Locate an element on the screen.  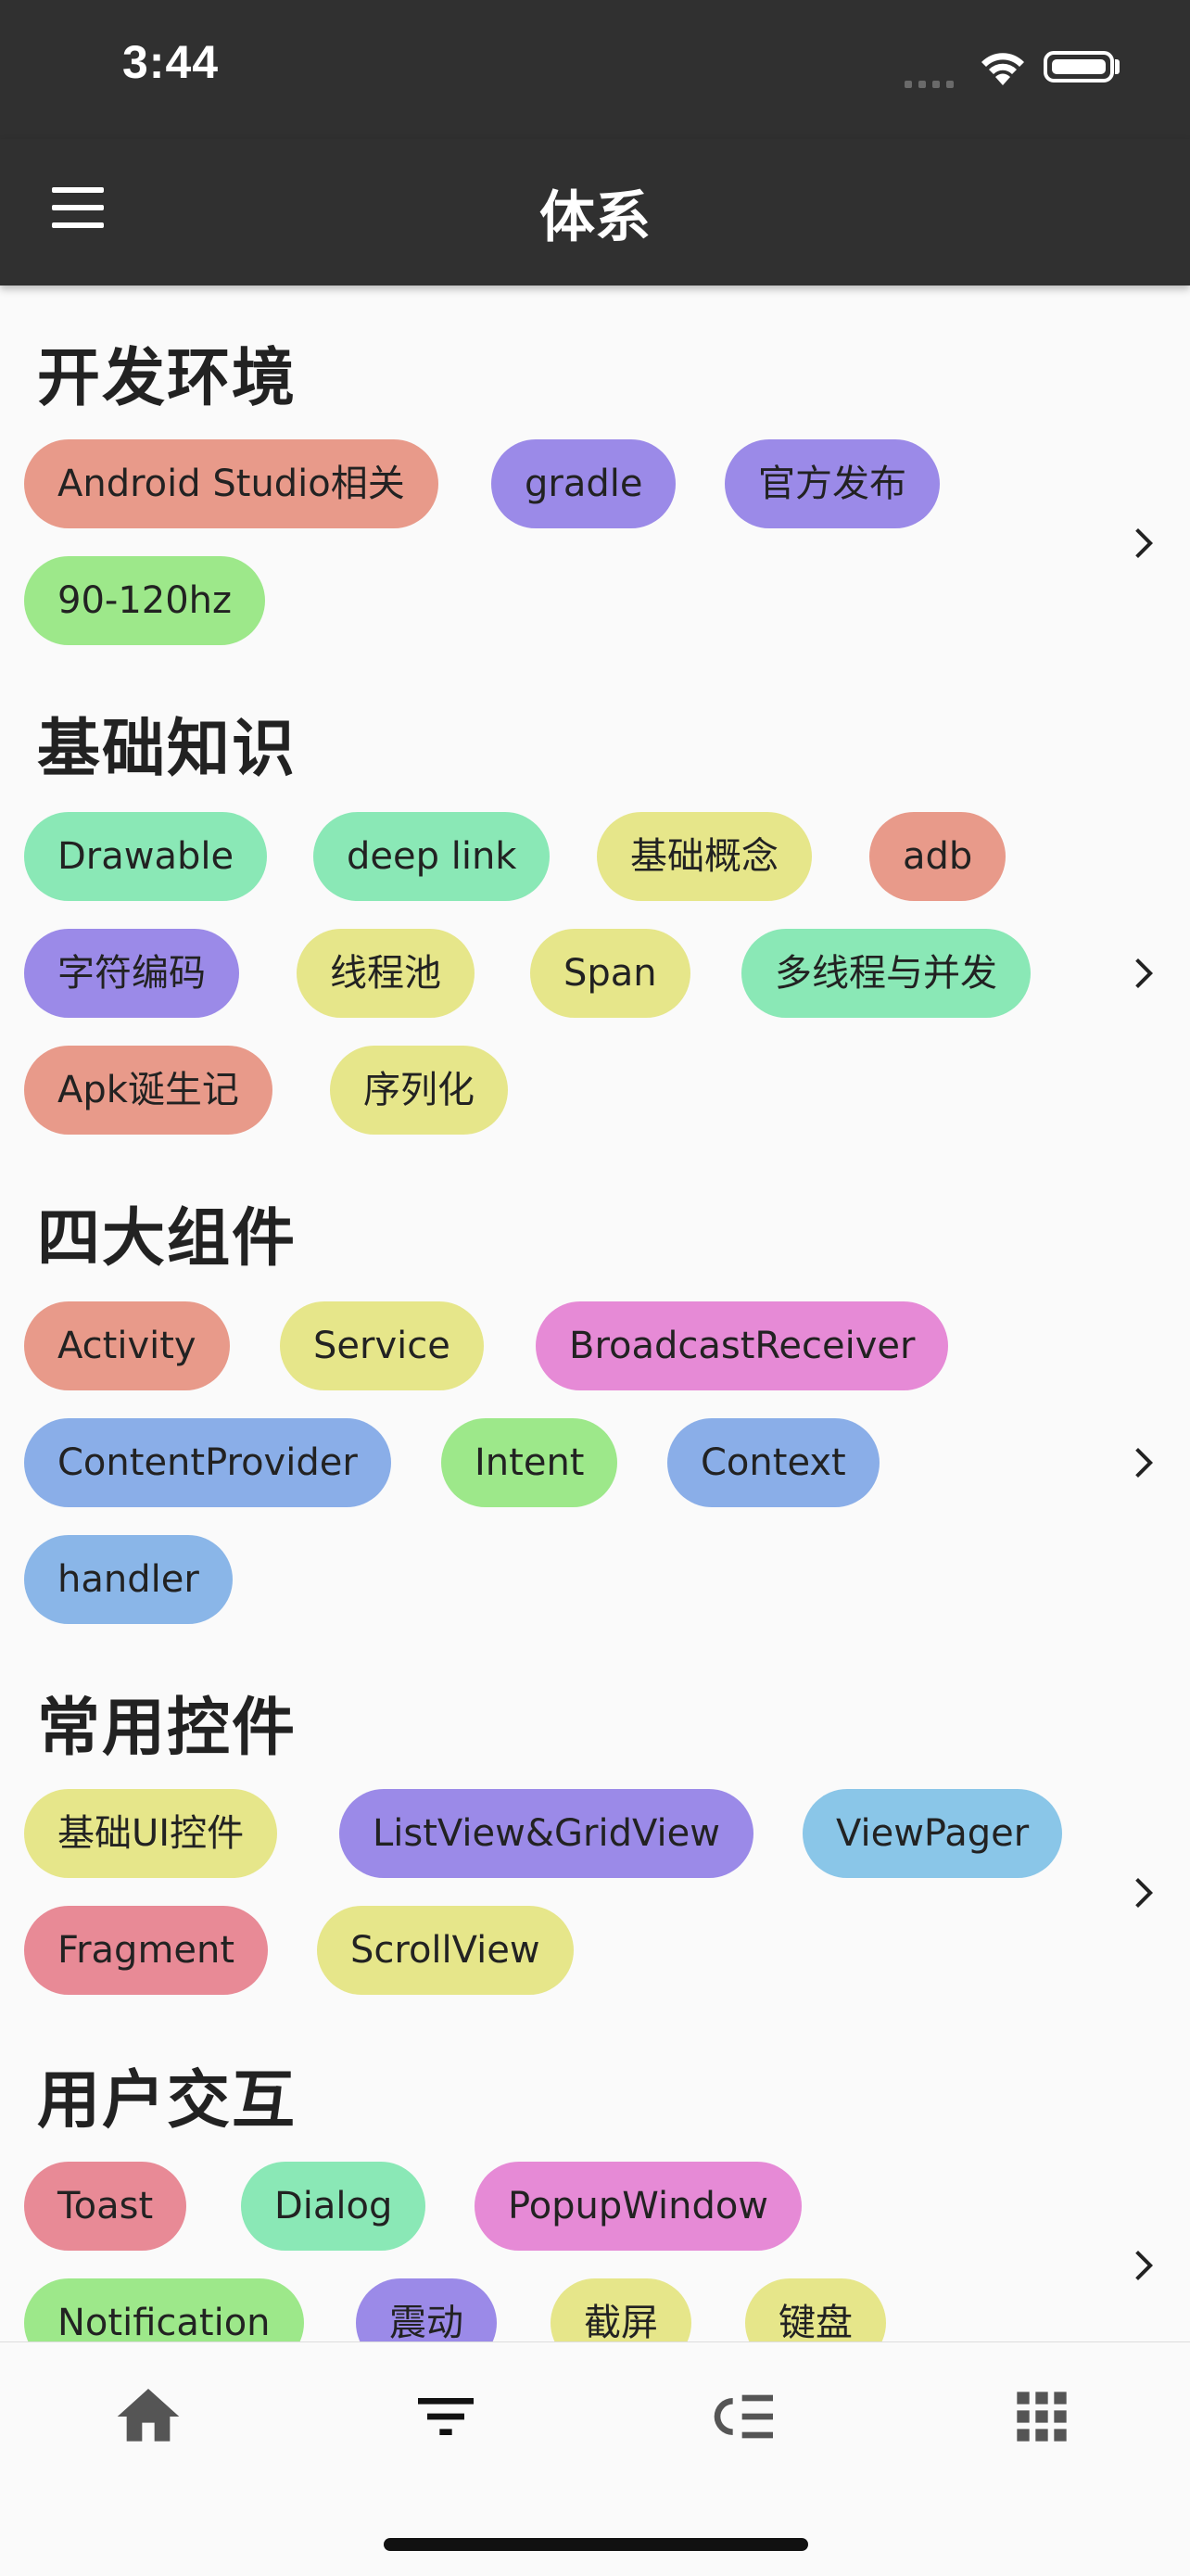
tag-chip: ViewPager is located at coordinates (933, 1833).